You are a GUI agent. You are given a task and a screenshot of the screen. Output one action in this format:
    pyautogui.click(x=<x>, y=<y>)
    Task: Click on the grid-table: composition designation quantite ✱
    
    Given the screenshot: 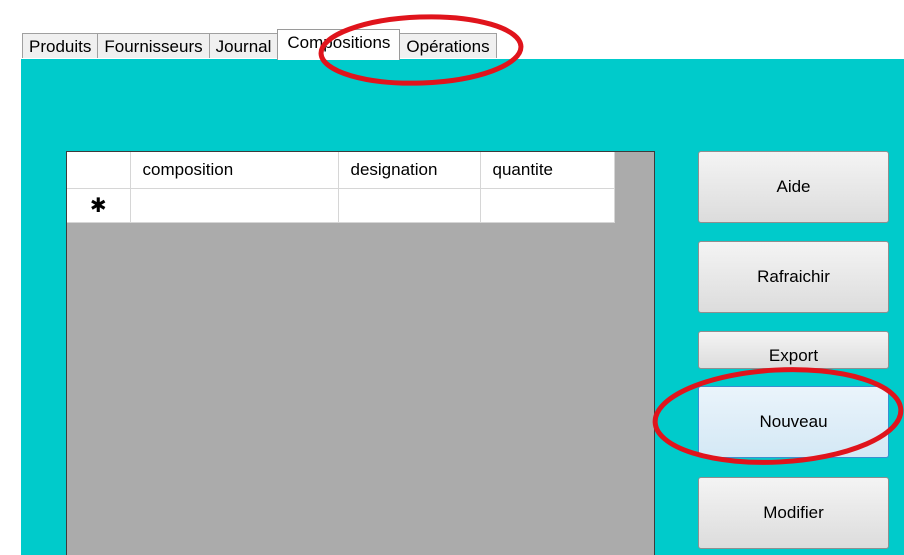 What is the action you would take?
    pyautogui.click(x=341, y=187)
    